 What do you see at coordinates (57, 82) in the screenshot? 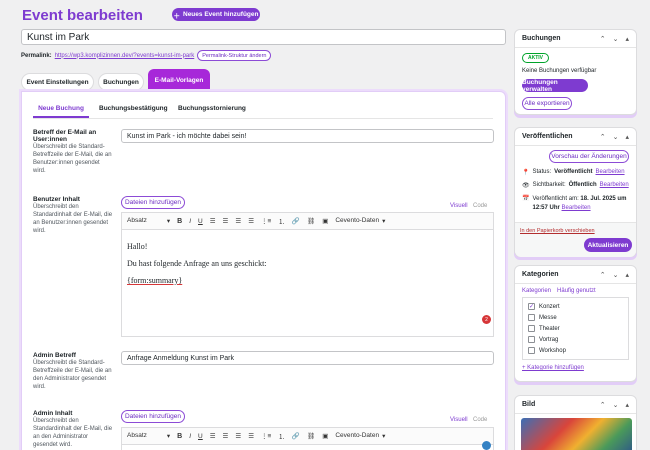
I see `tab-event-settings: Event Einstellungen` at bounding box center [57, 82].